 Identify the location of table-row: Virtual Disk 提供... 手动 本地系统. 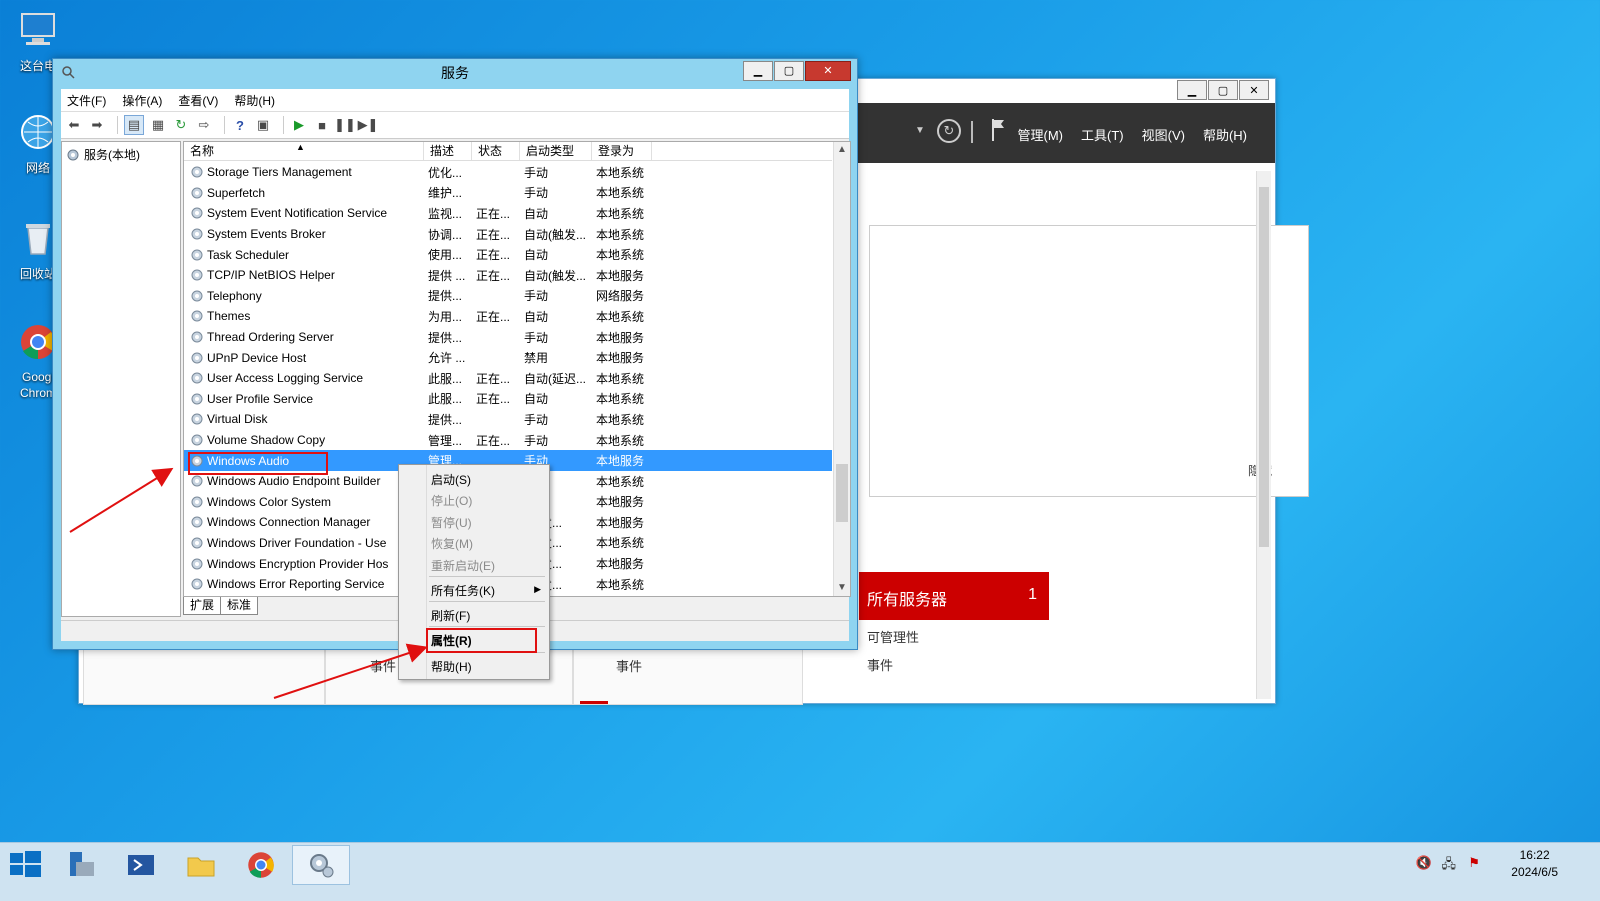
(508, 419).